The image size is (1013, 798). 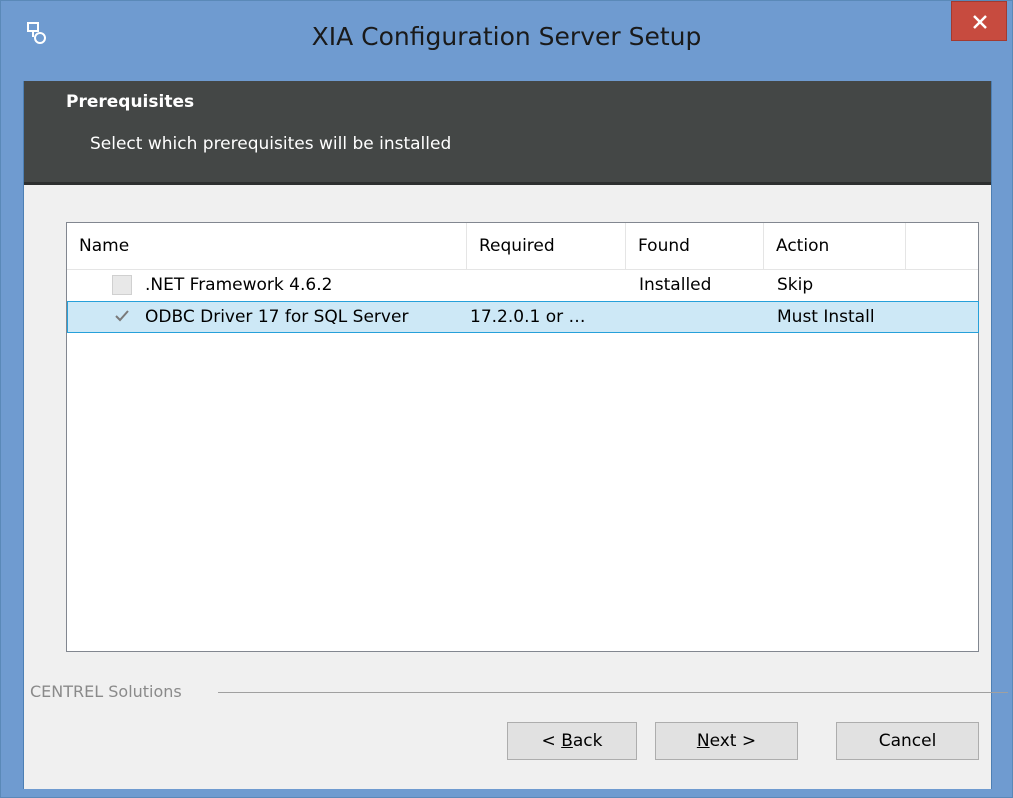 What do you see at coordinates (130, 102) in the screenshot?
I see `page-title: Prerequisites` at bounding box center [130, 102].